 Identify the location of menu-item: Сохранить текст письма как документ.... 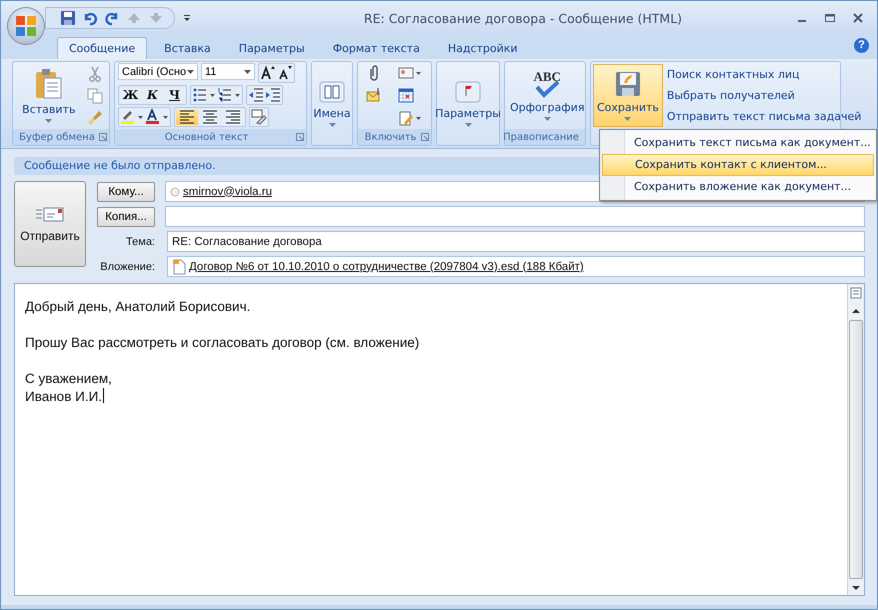
(738, 143).